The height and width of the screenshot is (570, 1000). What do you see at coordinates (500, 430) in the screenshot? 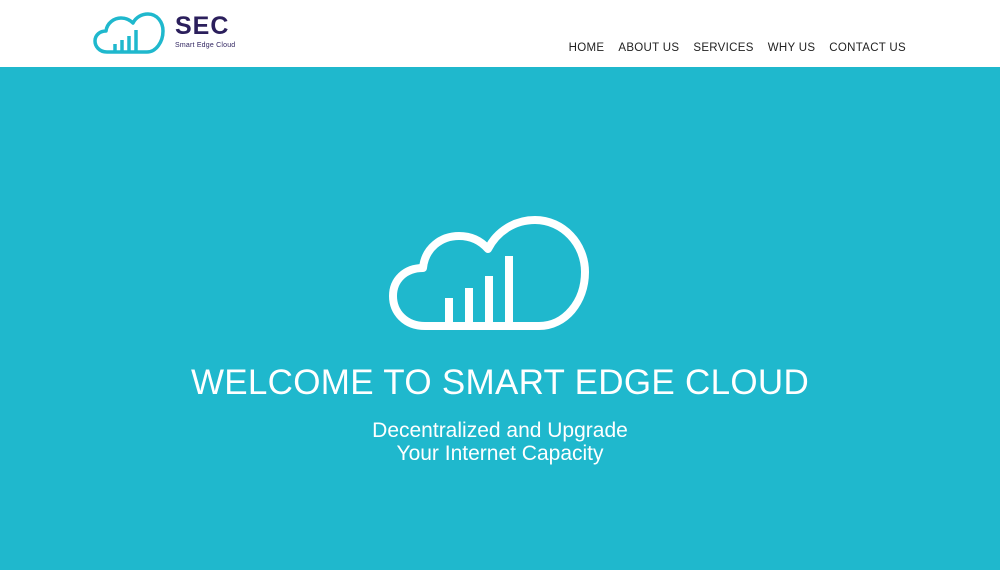
I see `hero-subtitle-line1: Decentralized and Upgrade` at bounding box center [500, 430].